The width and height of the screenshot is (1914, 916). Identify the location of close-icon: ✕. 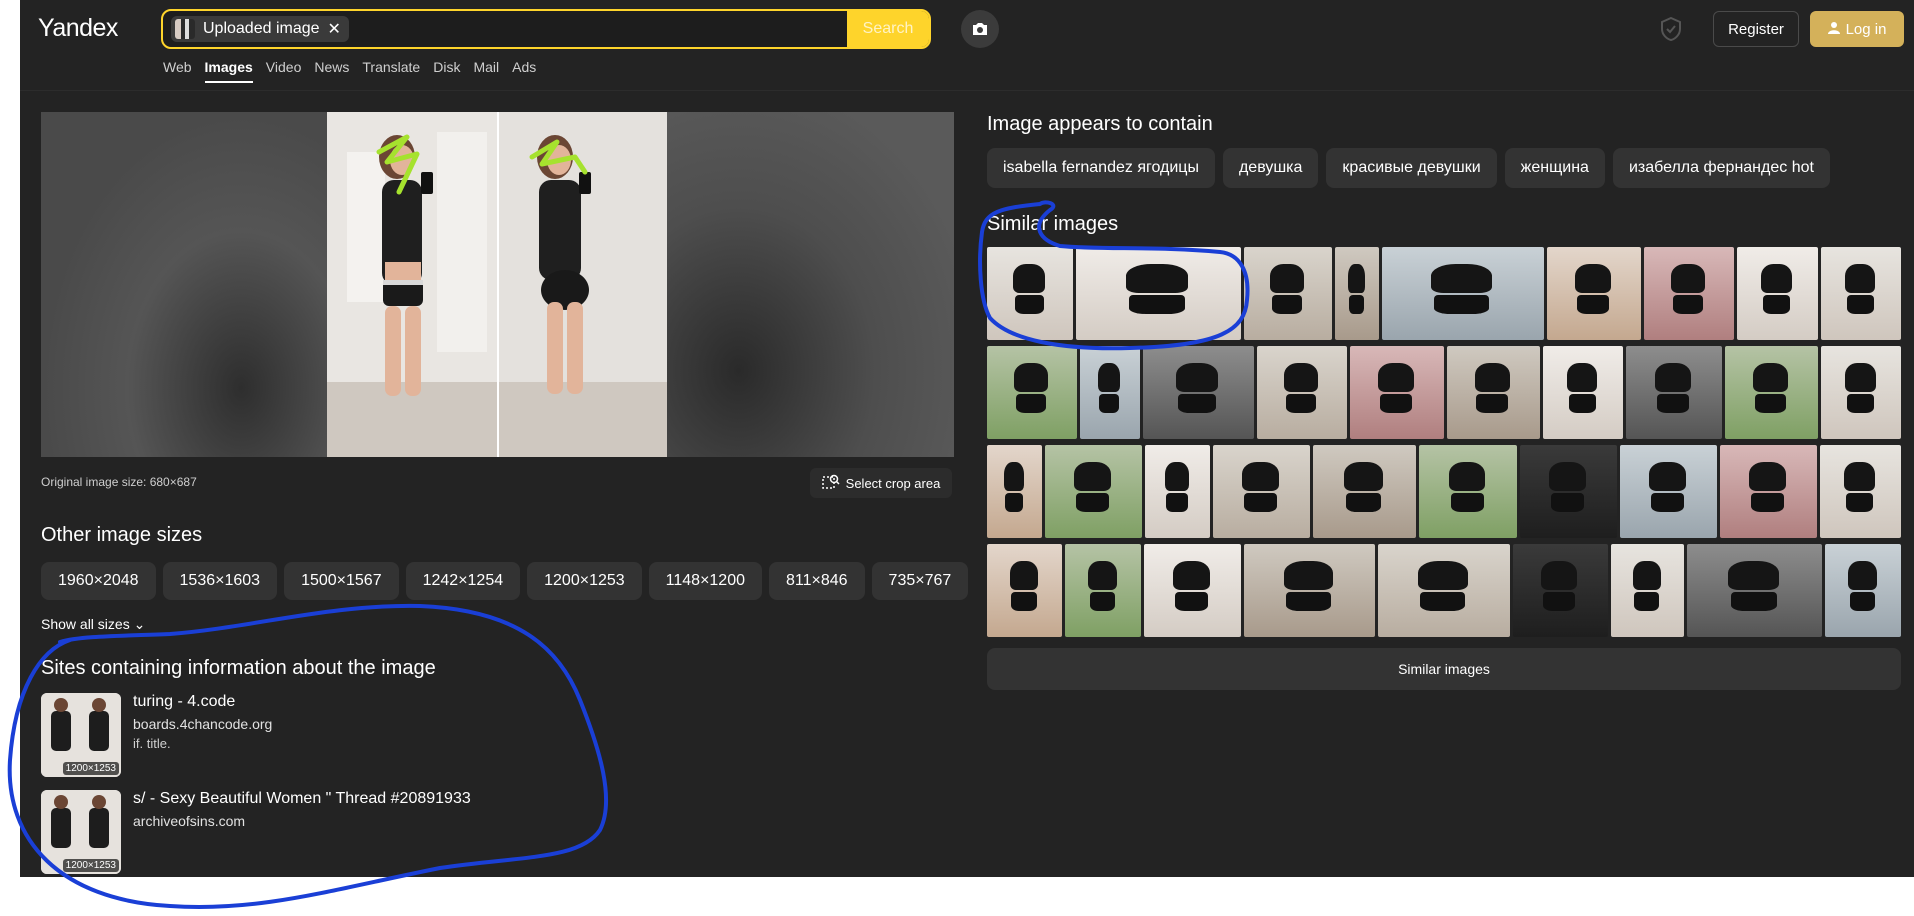
(334, 29).